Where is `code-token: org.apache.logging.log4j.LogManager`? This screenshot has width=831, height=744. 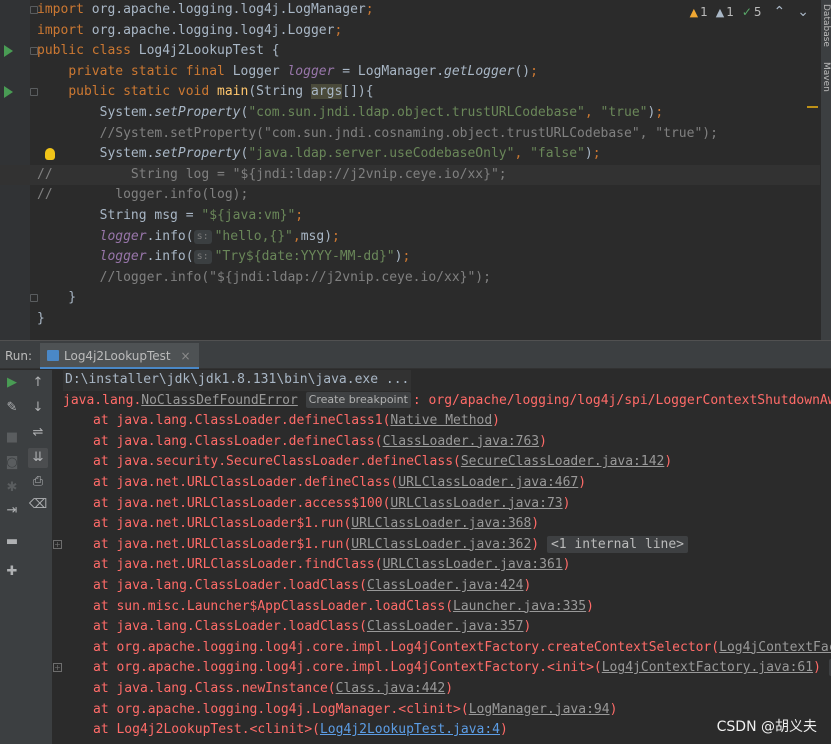 code-token: org.apache.logging.log4j.LogManager is located at coordinates (228, 9).